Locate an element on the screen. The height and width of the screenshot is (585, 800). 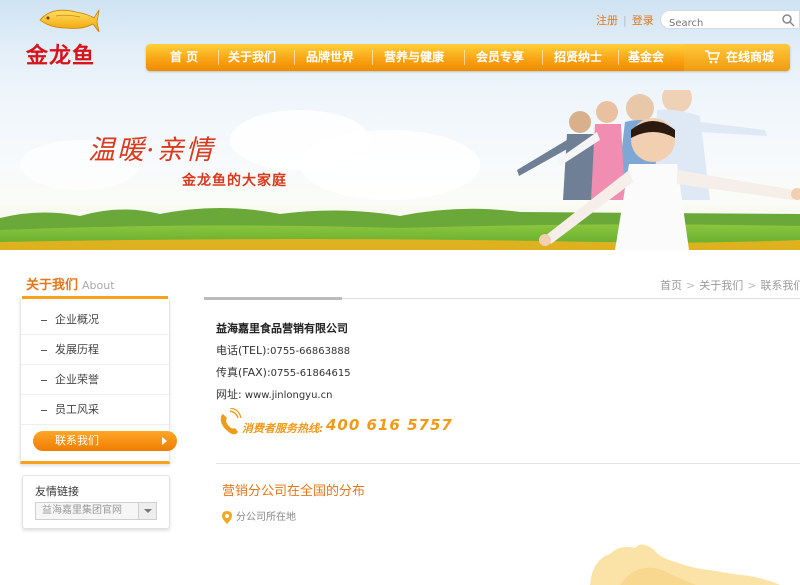
friend-links-select: 益海嘉里集团官网 is located at coordinates (96, 511).